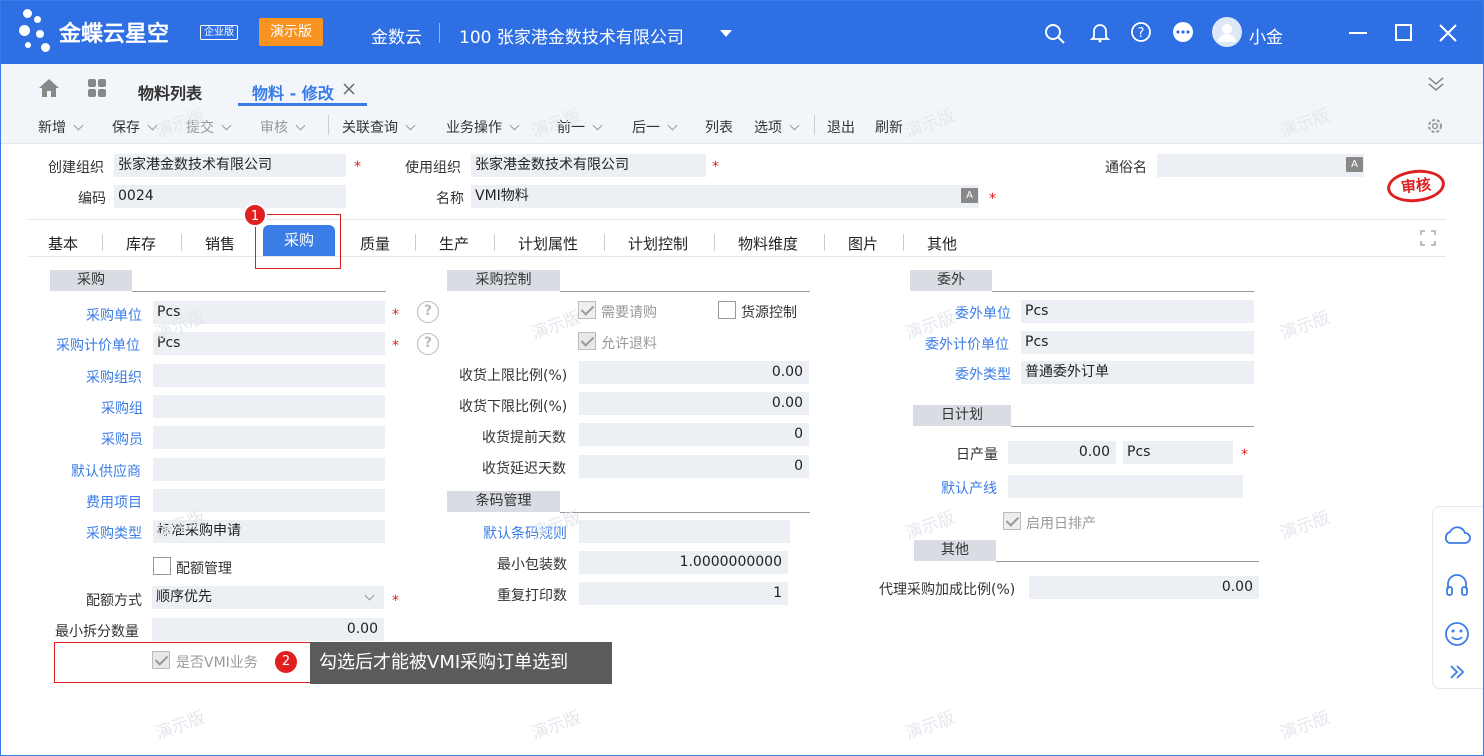 The height and width of the screenshot is (756, 1484). I want to click on buyer-label: 采购员, so click(122, 439).